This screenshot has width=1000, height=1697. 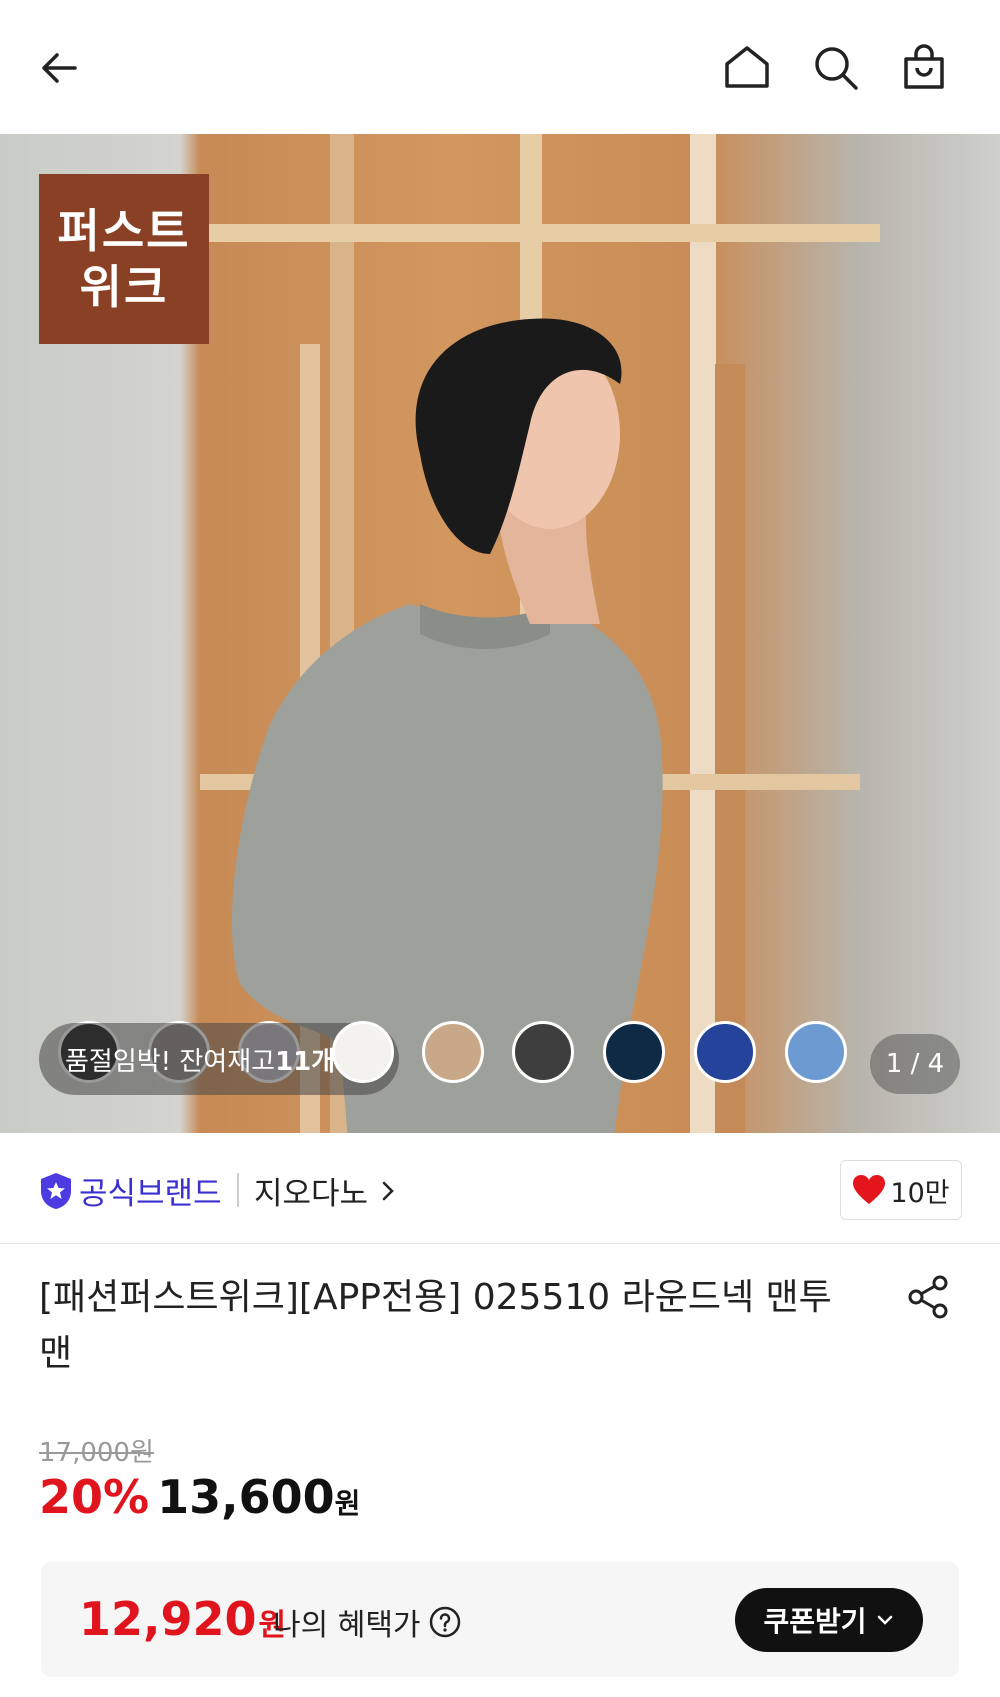 What do you see at coordinates (920, 1193) in the screenshot?
I see `like-count: 10만` at bounding box center [920, 1193].